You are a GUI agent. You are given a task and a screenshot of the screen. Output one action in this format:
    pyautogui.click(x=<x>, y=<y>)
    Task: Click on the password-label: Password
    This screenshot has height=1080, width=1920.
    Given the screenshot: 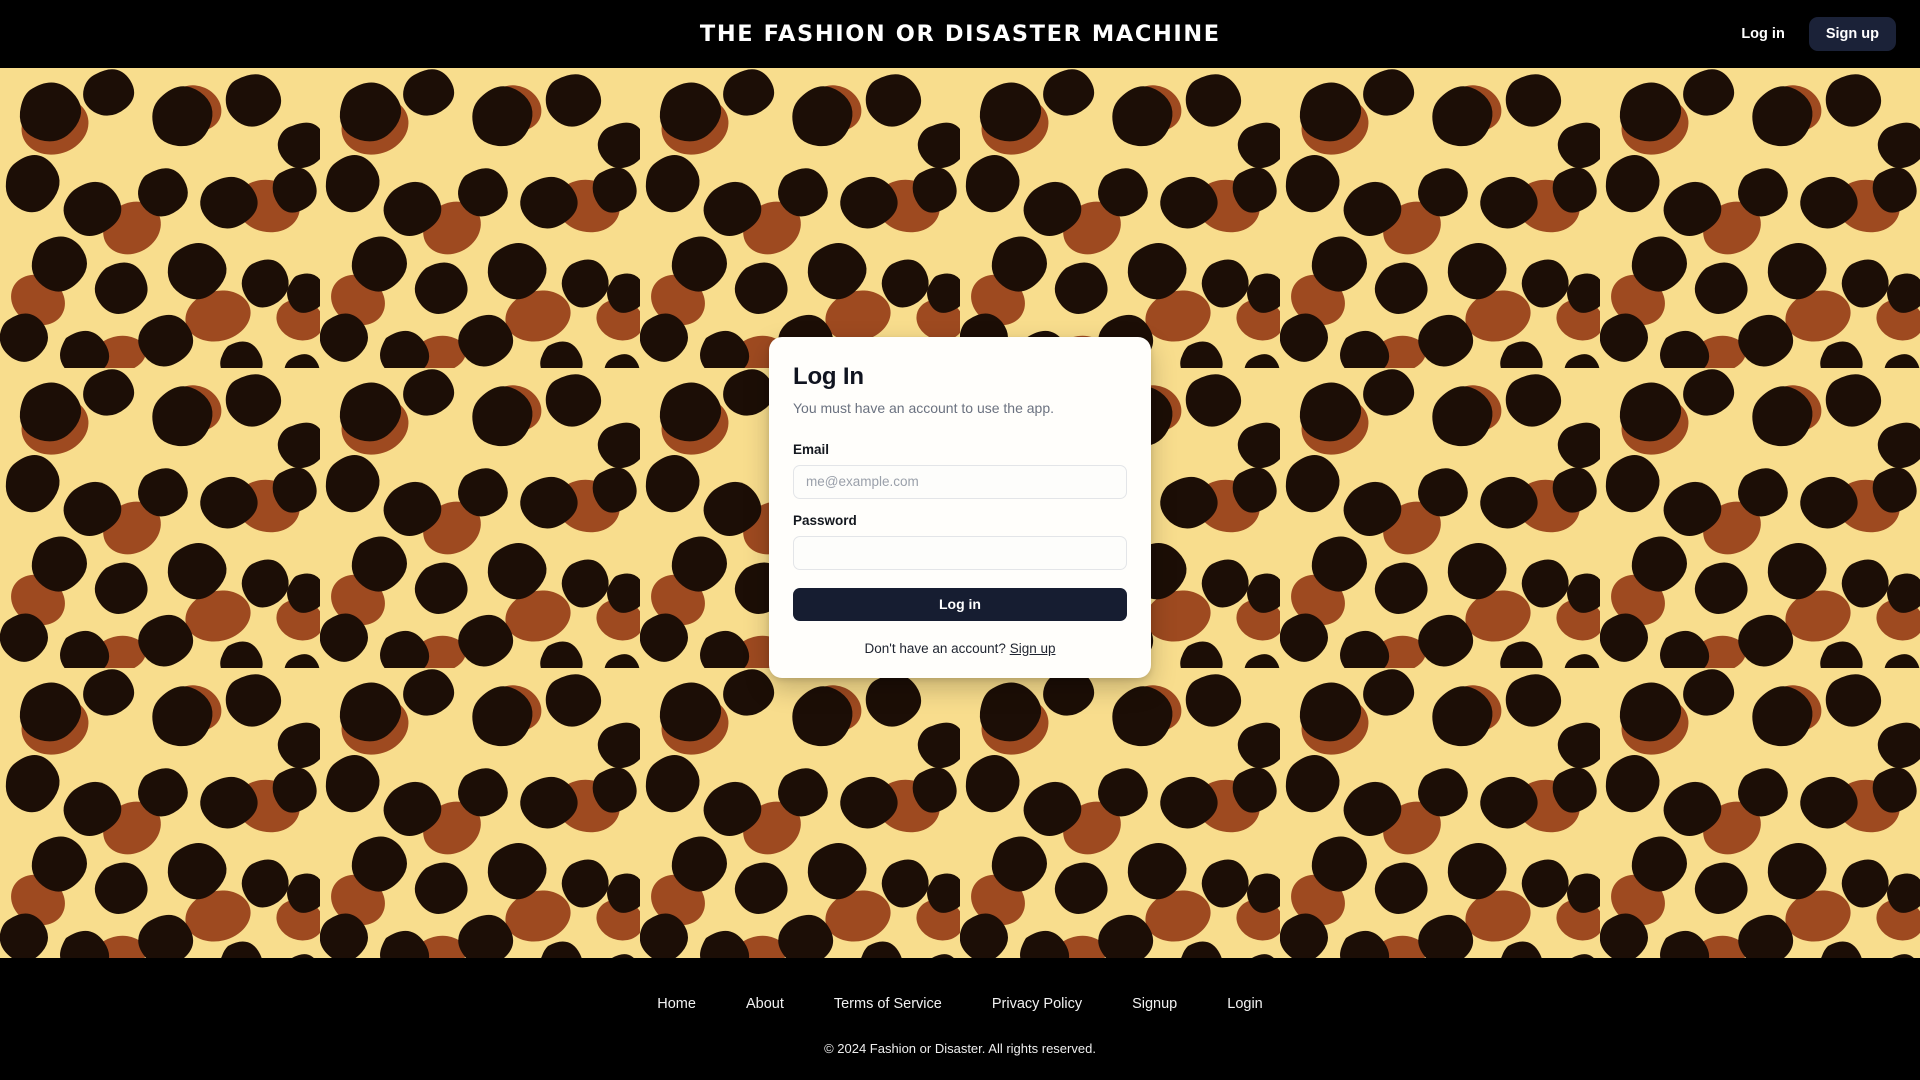 What is the action you would take?
    pyautogui.click(x=825, y=520)
    